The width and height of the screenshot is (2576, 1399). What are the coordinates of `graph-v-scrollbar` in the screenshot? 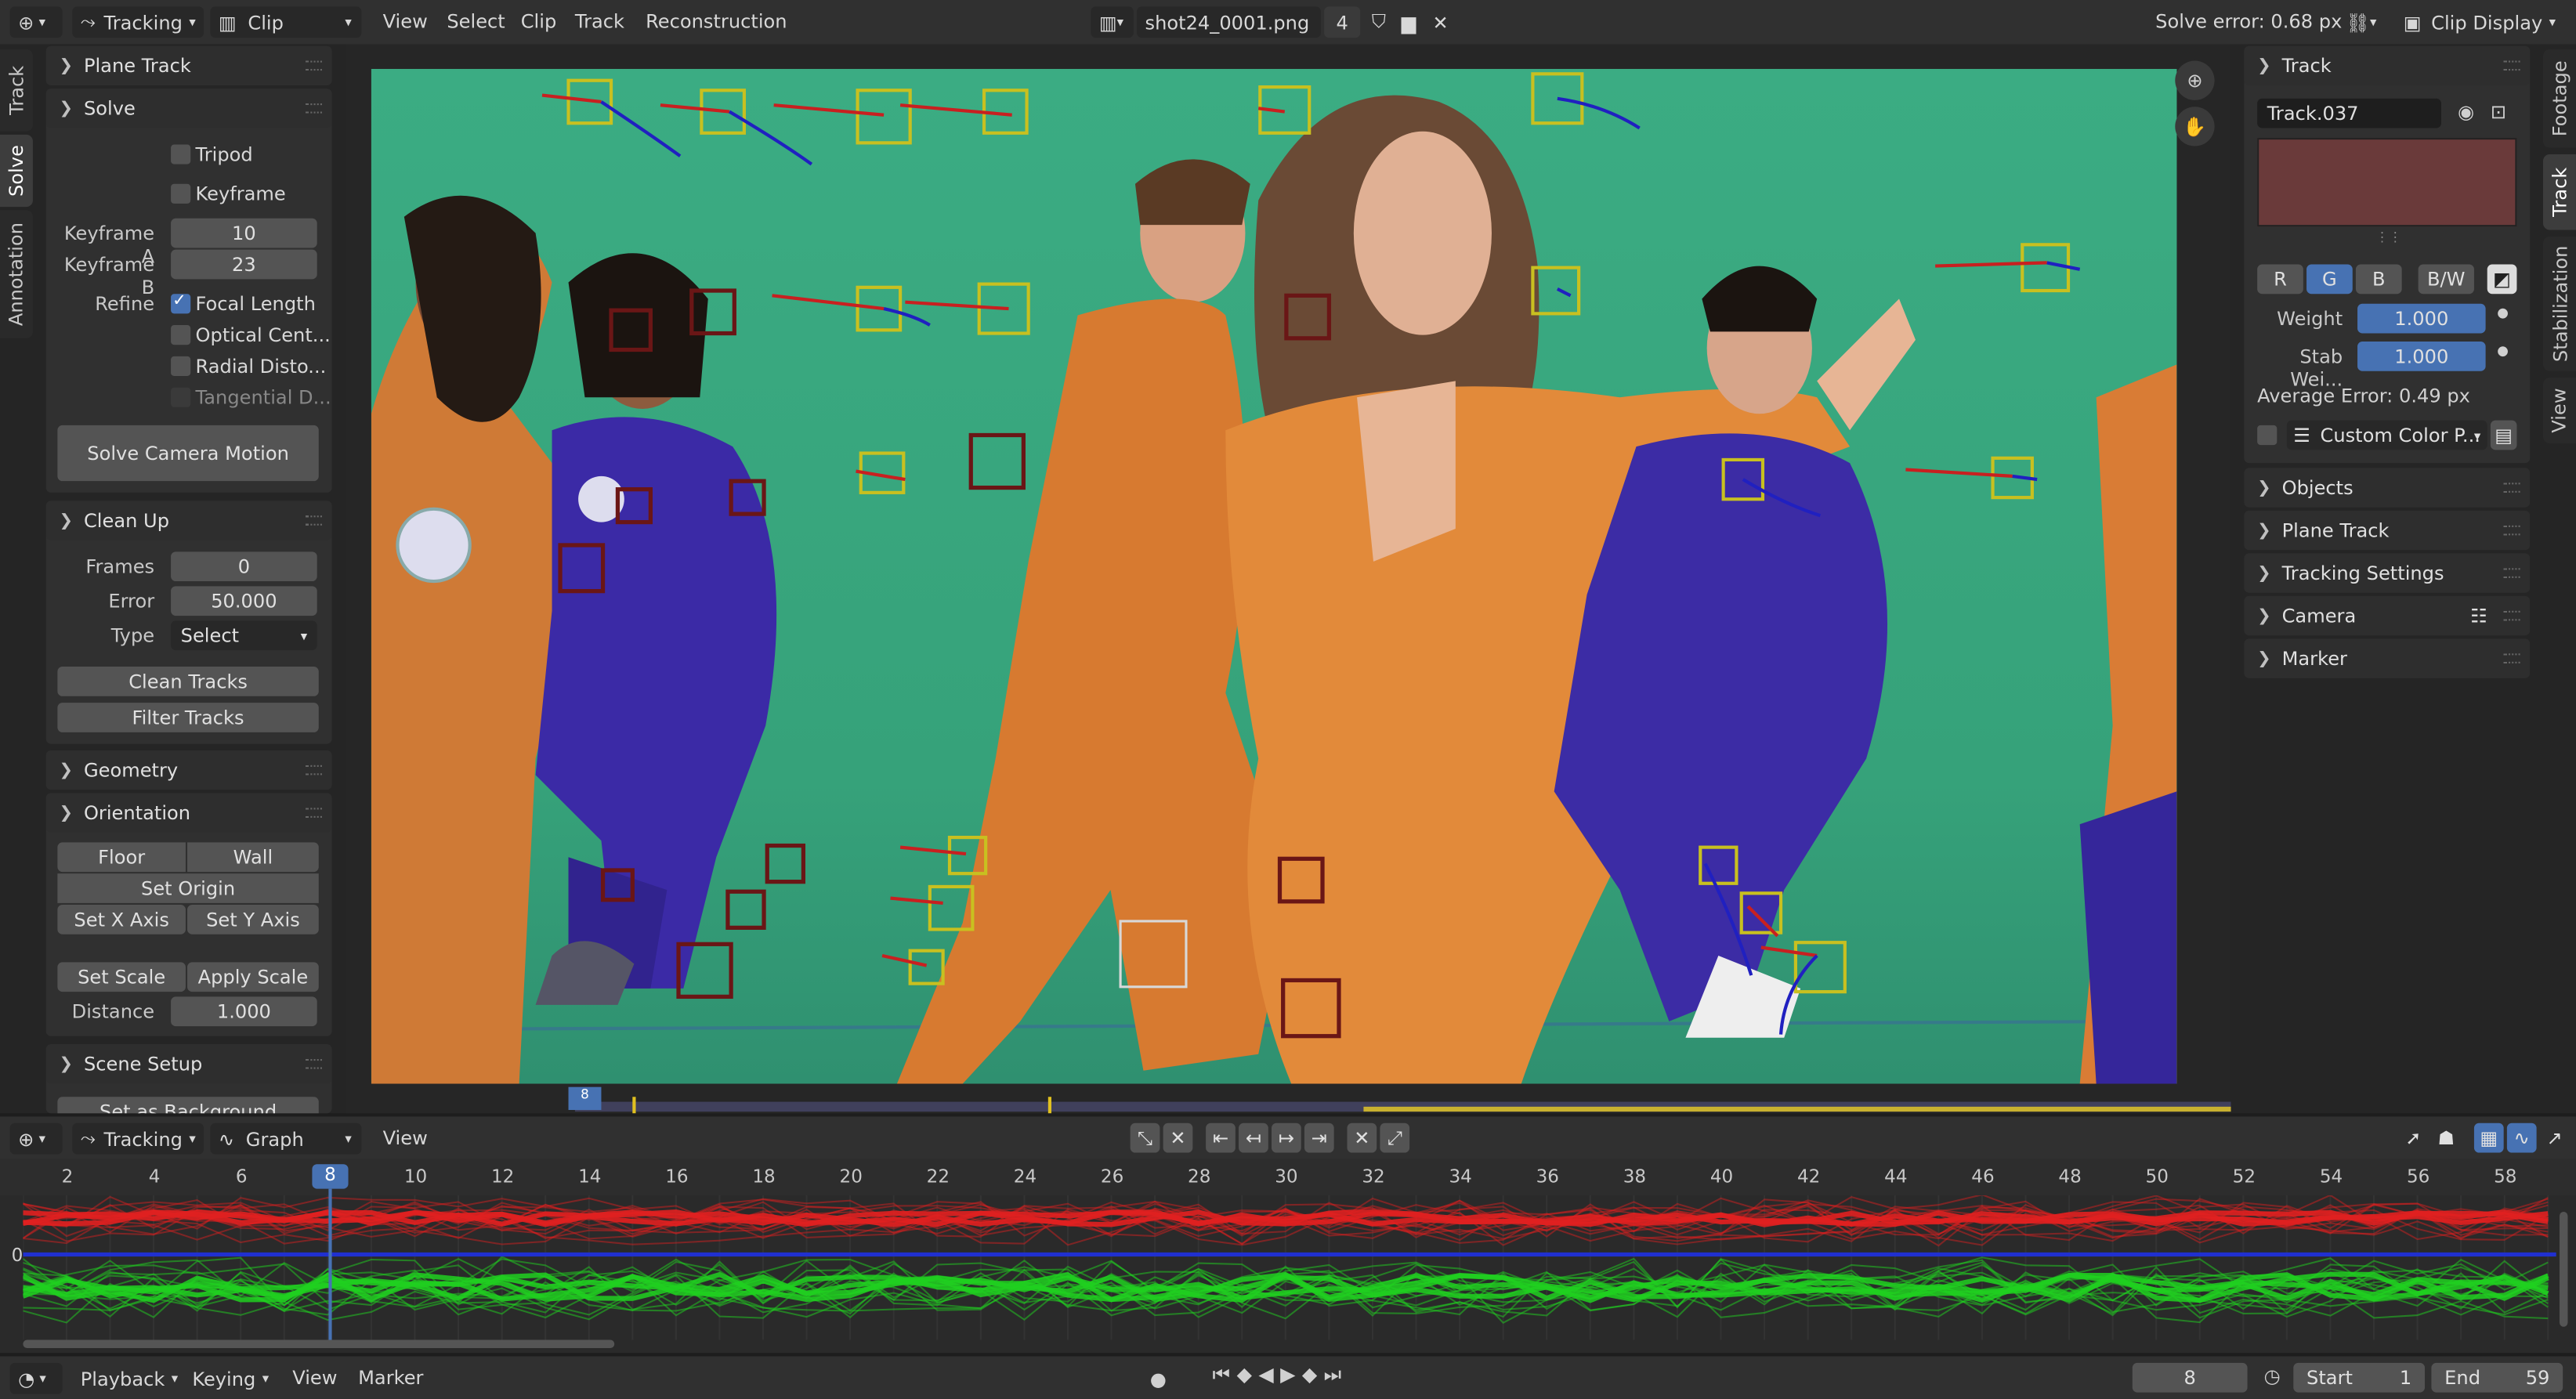 It's located at (2564, 1269).